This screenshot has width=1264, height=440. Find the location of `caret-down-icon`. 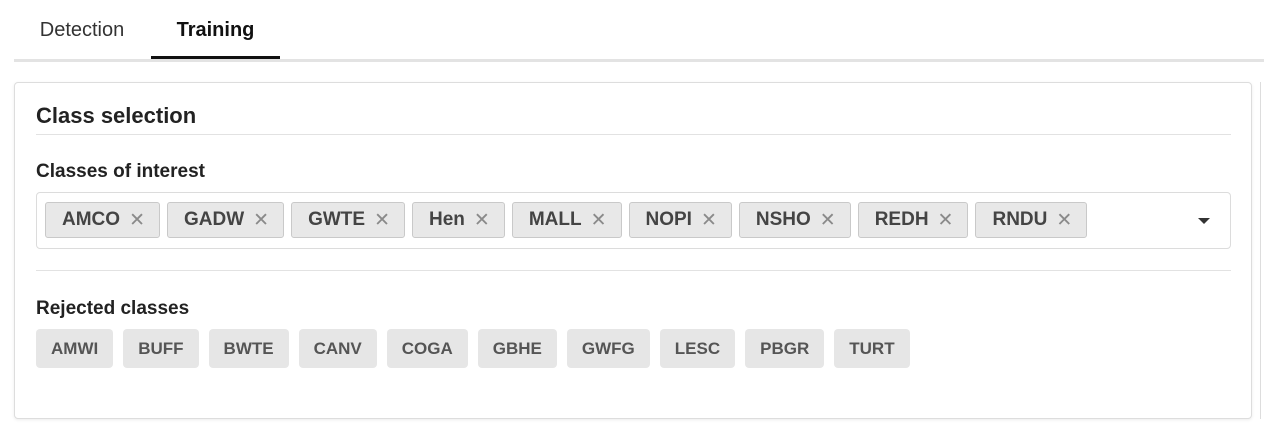

caret-down-icon is located at coordinates (1204, 221).